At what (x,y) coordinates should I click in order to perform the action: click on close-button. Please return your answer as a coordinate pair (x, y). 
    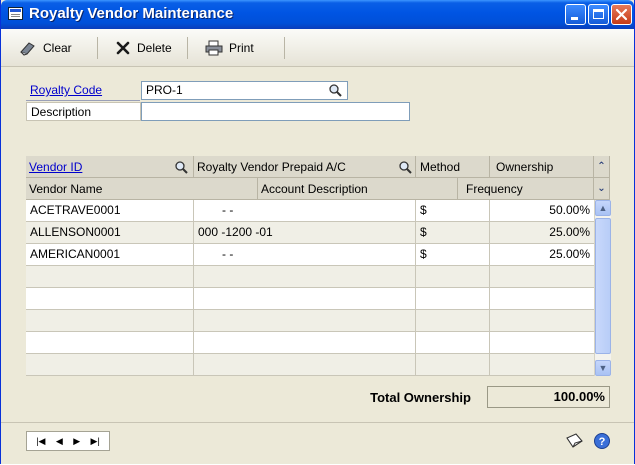
    Looking at the image, I should click on (621, 14).